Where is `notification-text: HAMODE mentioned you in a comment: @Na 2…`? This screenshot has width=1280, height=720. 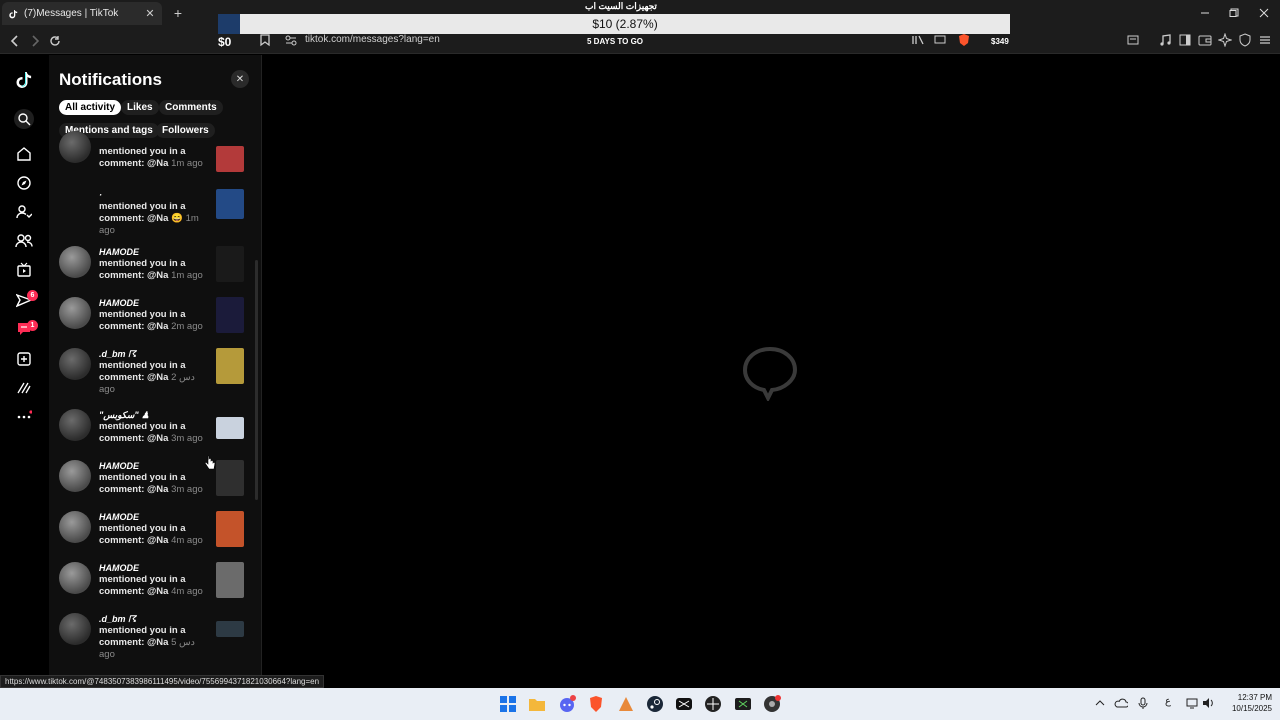
notification-text: HAMODE mentioned you in a comment: @Na 2… is located at coordinates (151, 315).